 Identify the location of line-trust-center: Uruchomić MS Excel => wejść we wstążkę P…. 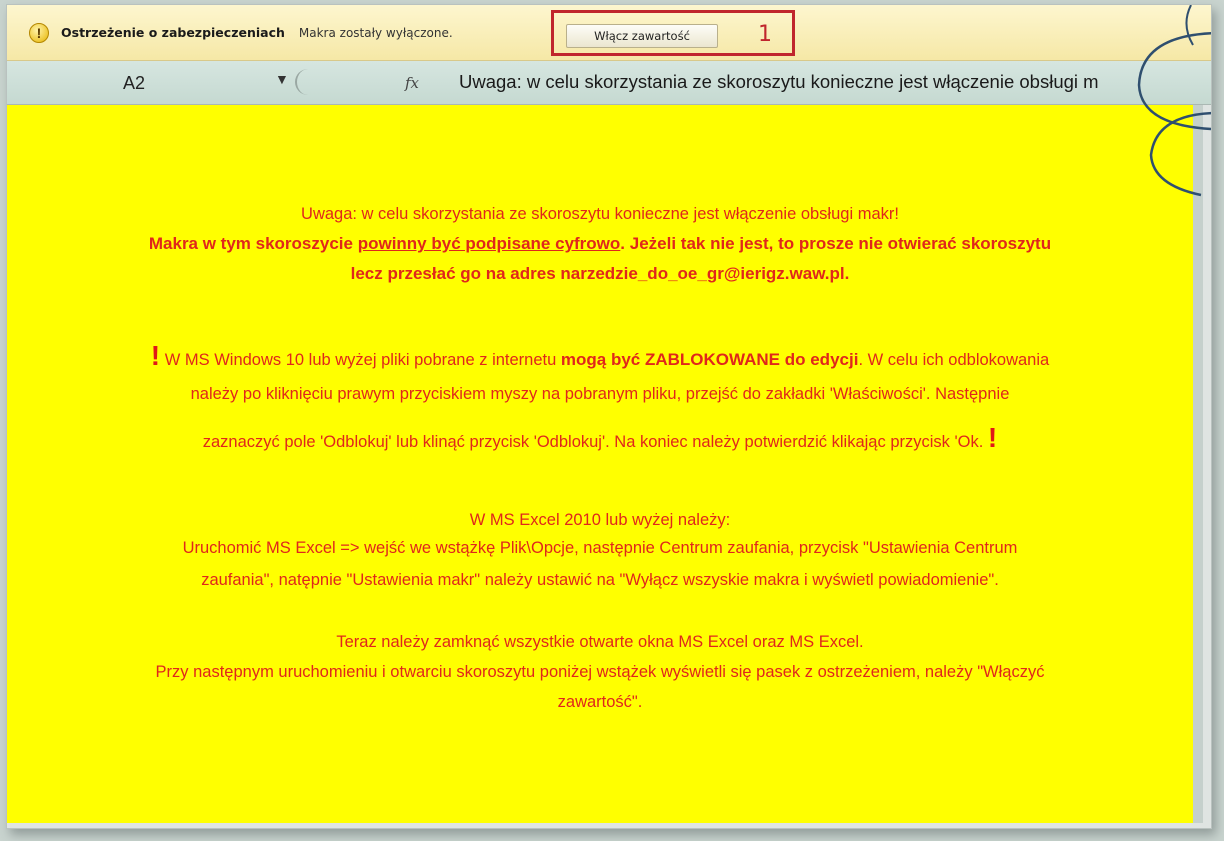
(600, 548).